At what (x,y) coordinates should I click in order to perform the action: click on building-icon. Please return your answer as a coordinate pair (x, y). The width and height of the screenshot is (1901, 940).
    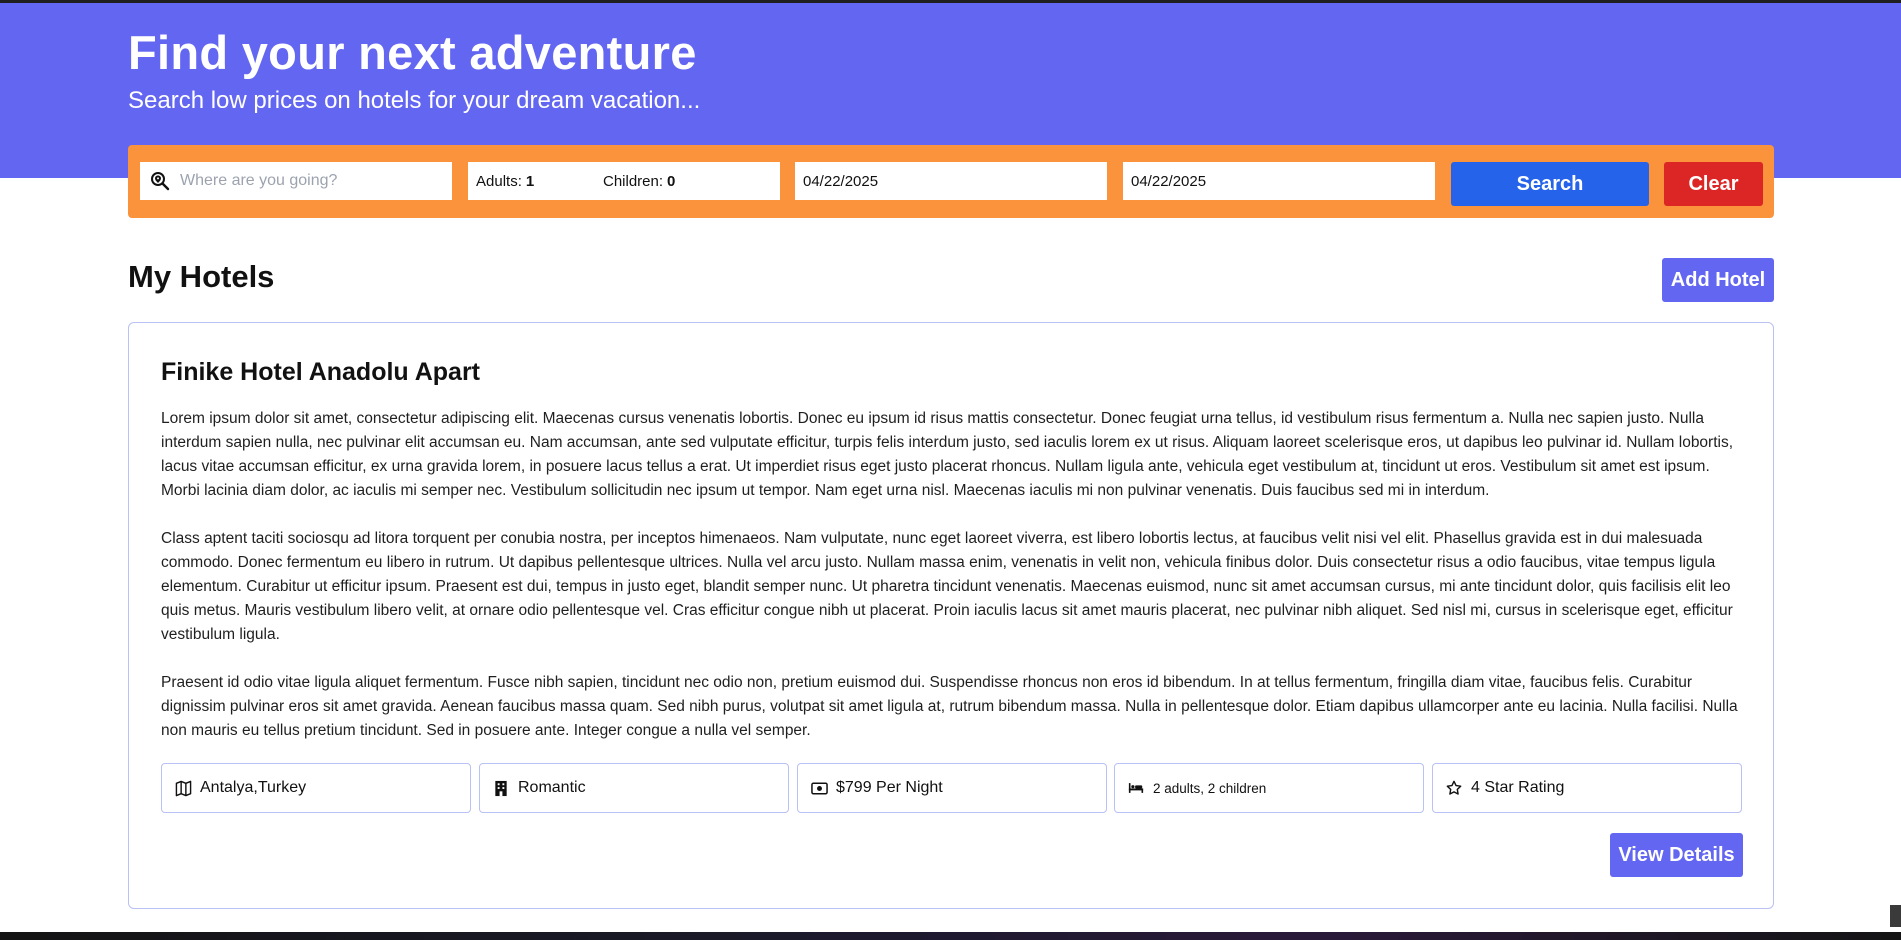
    Looking at the image, I should click on (501, 788).